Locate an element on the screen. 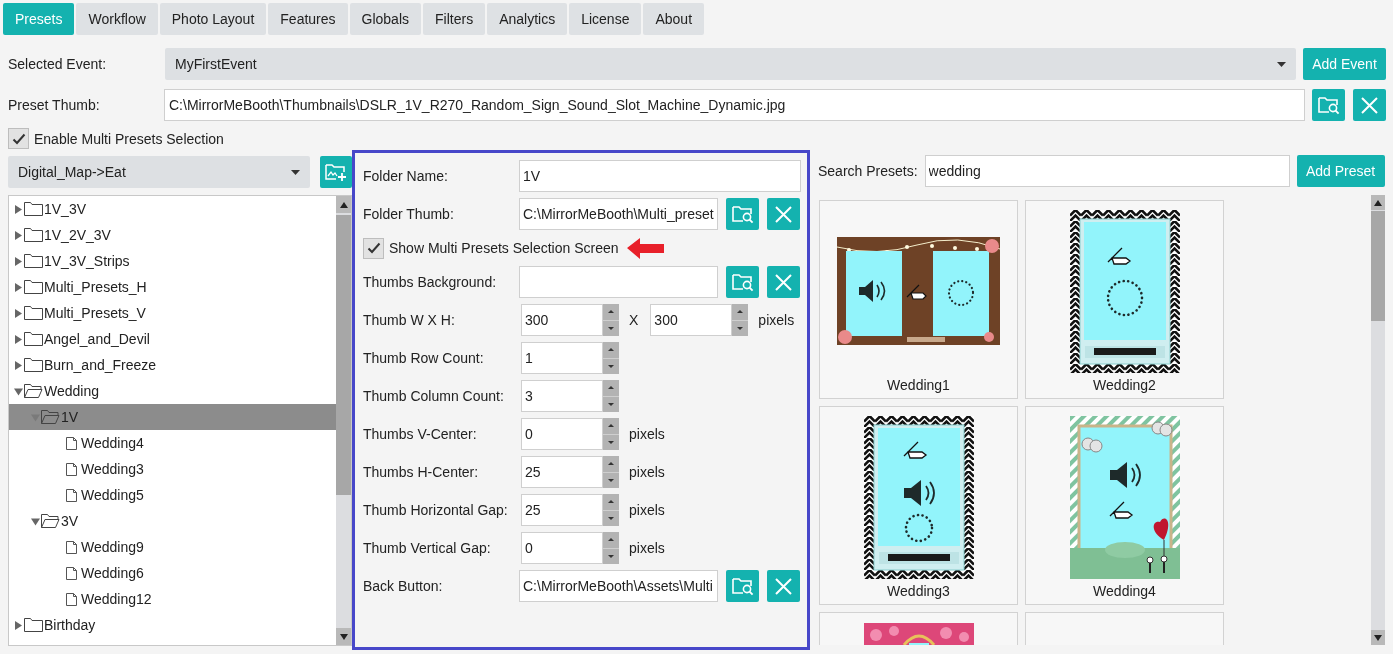 The width and height of the screenshot is (1393, 654). preset-card: Wedding4 is located at coordinates (1124, 505).